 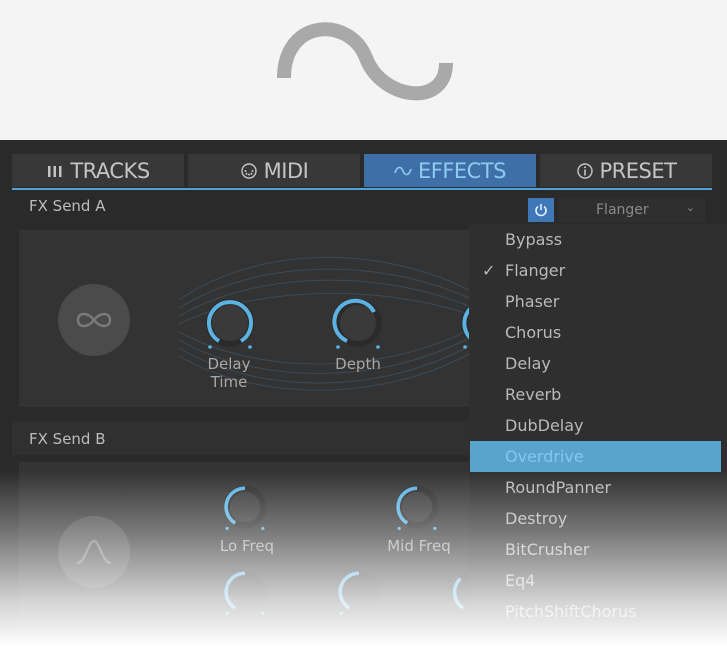 I want to click on depth-knob, so click(x=358, y=323).